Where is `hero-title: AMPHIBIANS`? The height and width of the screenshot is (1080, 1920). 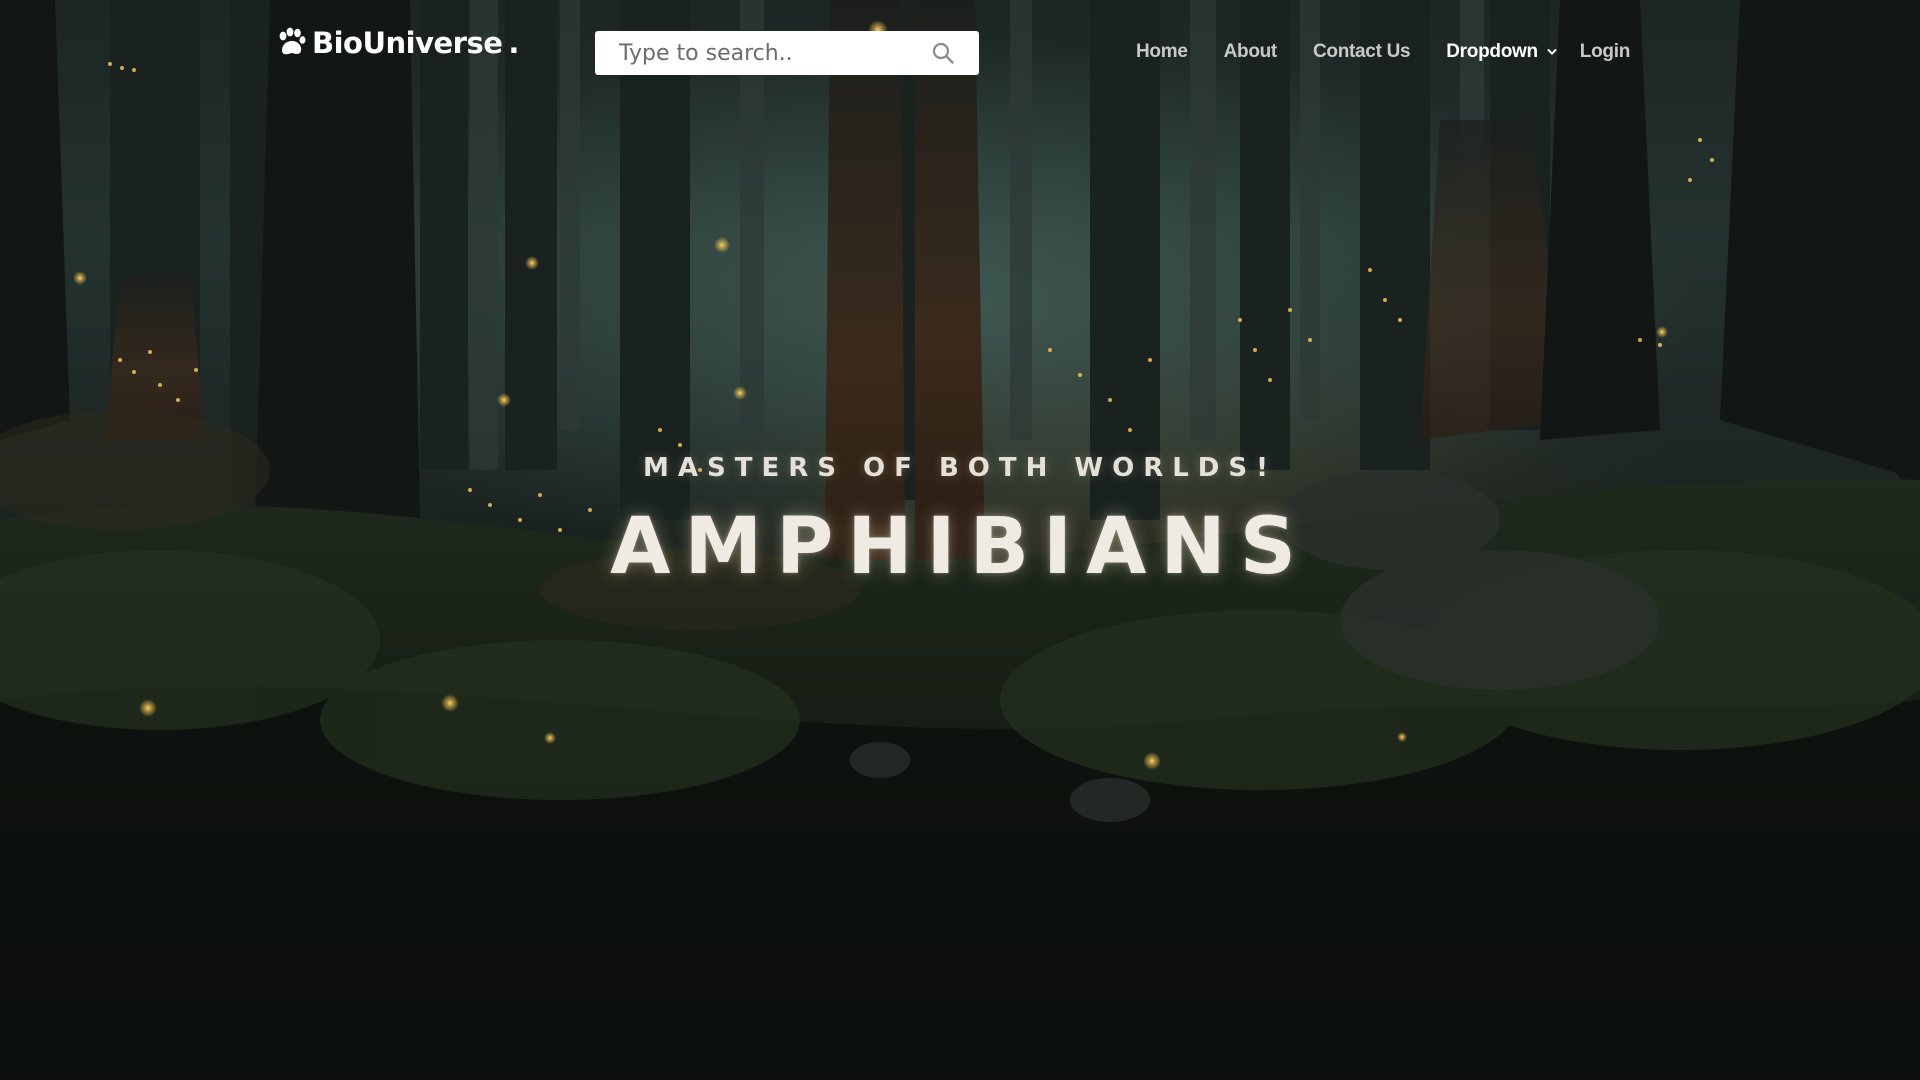 hero-title: AMPHIBIANS is located at coordinates (960, 547).